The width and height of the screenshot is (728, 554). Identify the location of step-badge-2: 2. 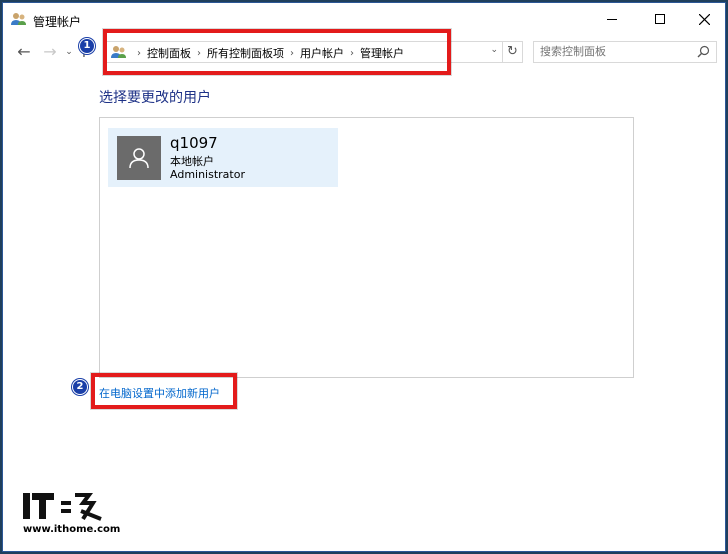
(80, 387).